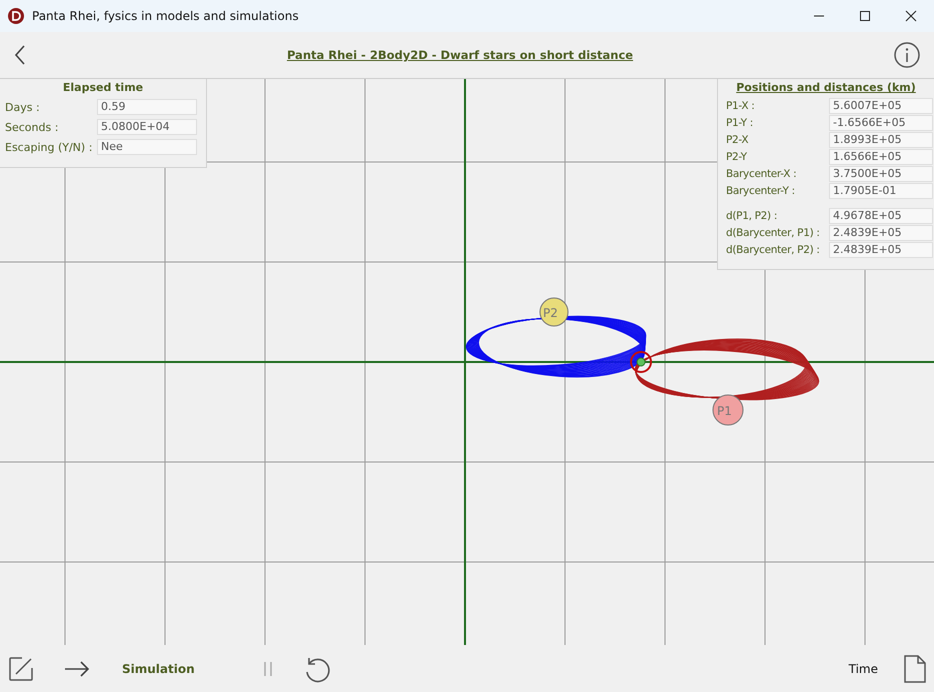  What do you see at coordinates (881, 216) in the screenshot?
I see `value-field: 4.9678E+05` at bounding box center [881, 216].